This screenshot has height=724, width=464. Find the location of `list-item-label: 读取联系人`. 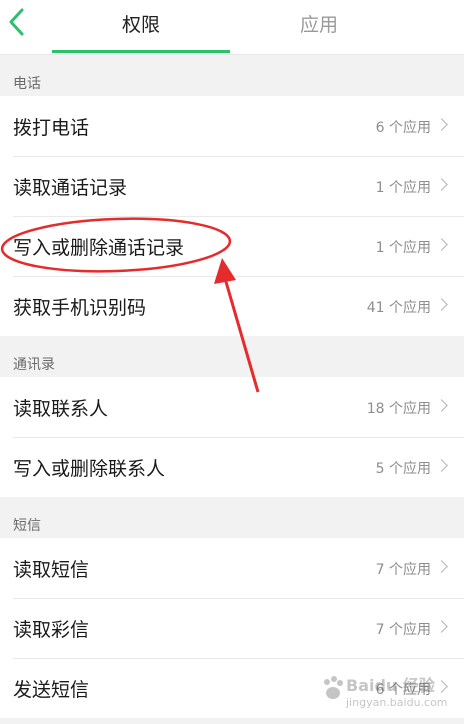

list-item-label: 读取联系人 is located at coordinates (61, 409).